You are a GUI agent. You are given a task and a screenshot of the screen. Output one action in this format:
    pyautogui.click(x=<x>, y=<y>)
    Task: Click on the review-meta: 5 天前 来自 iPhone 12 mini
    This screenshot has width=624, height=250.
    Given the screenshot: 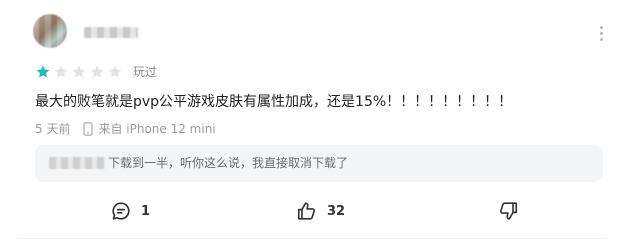 What is the action you would take?
    pyautogui.click(x=125, y=129)
    